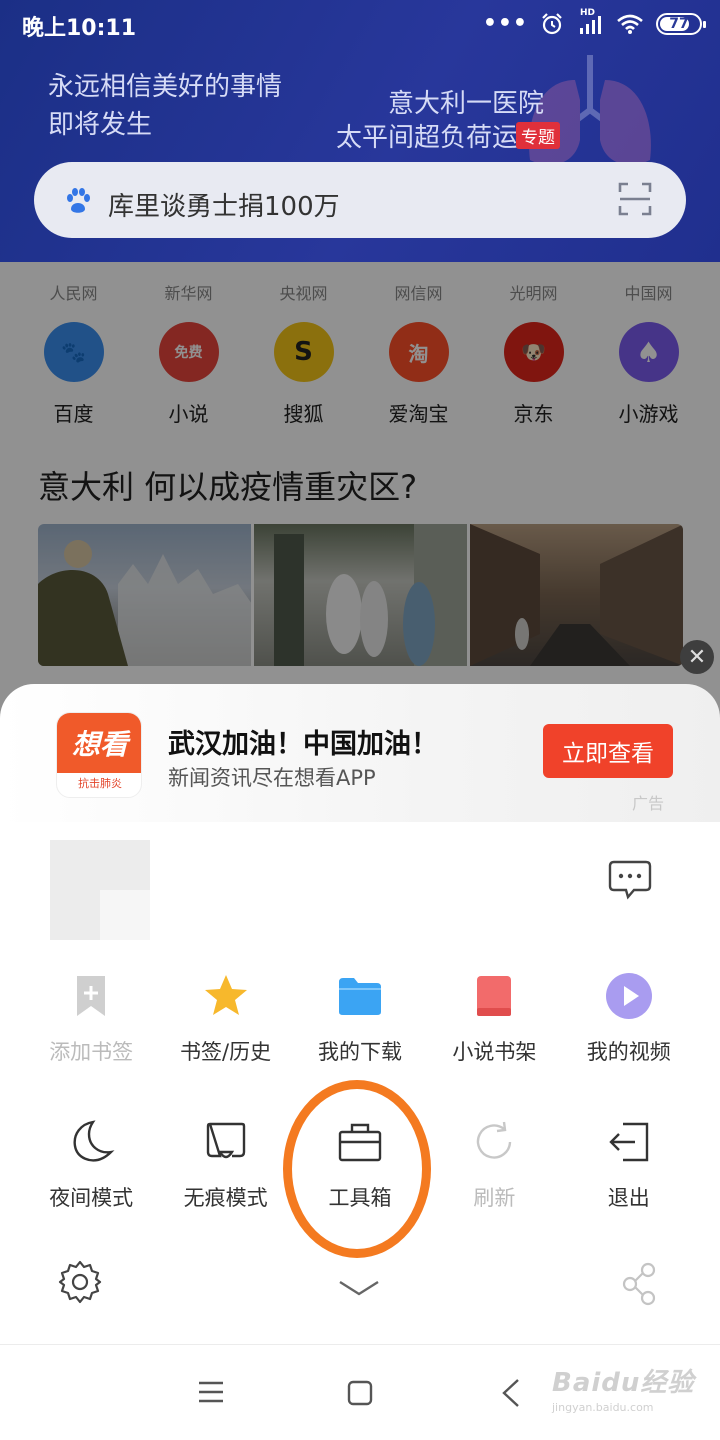 Image resolution: width=720 pixels, height=1440 pixels. I want to click on battery-icon: 77, so click(681, 24).